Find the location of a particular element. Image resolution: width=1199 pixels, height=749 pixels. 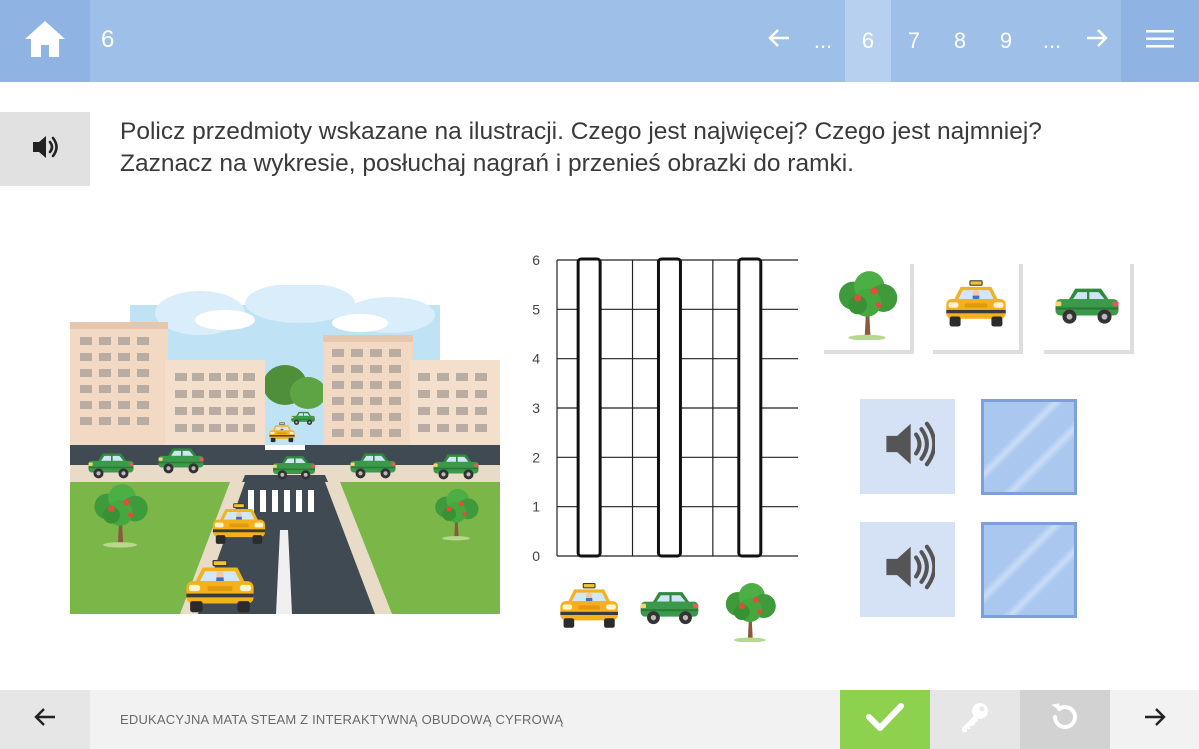

next-button is located at coordinates (1154, 719).